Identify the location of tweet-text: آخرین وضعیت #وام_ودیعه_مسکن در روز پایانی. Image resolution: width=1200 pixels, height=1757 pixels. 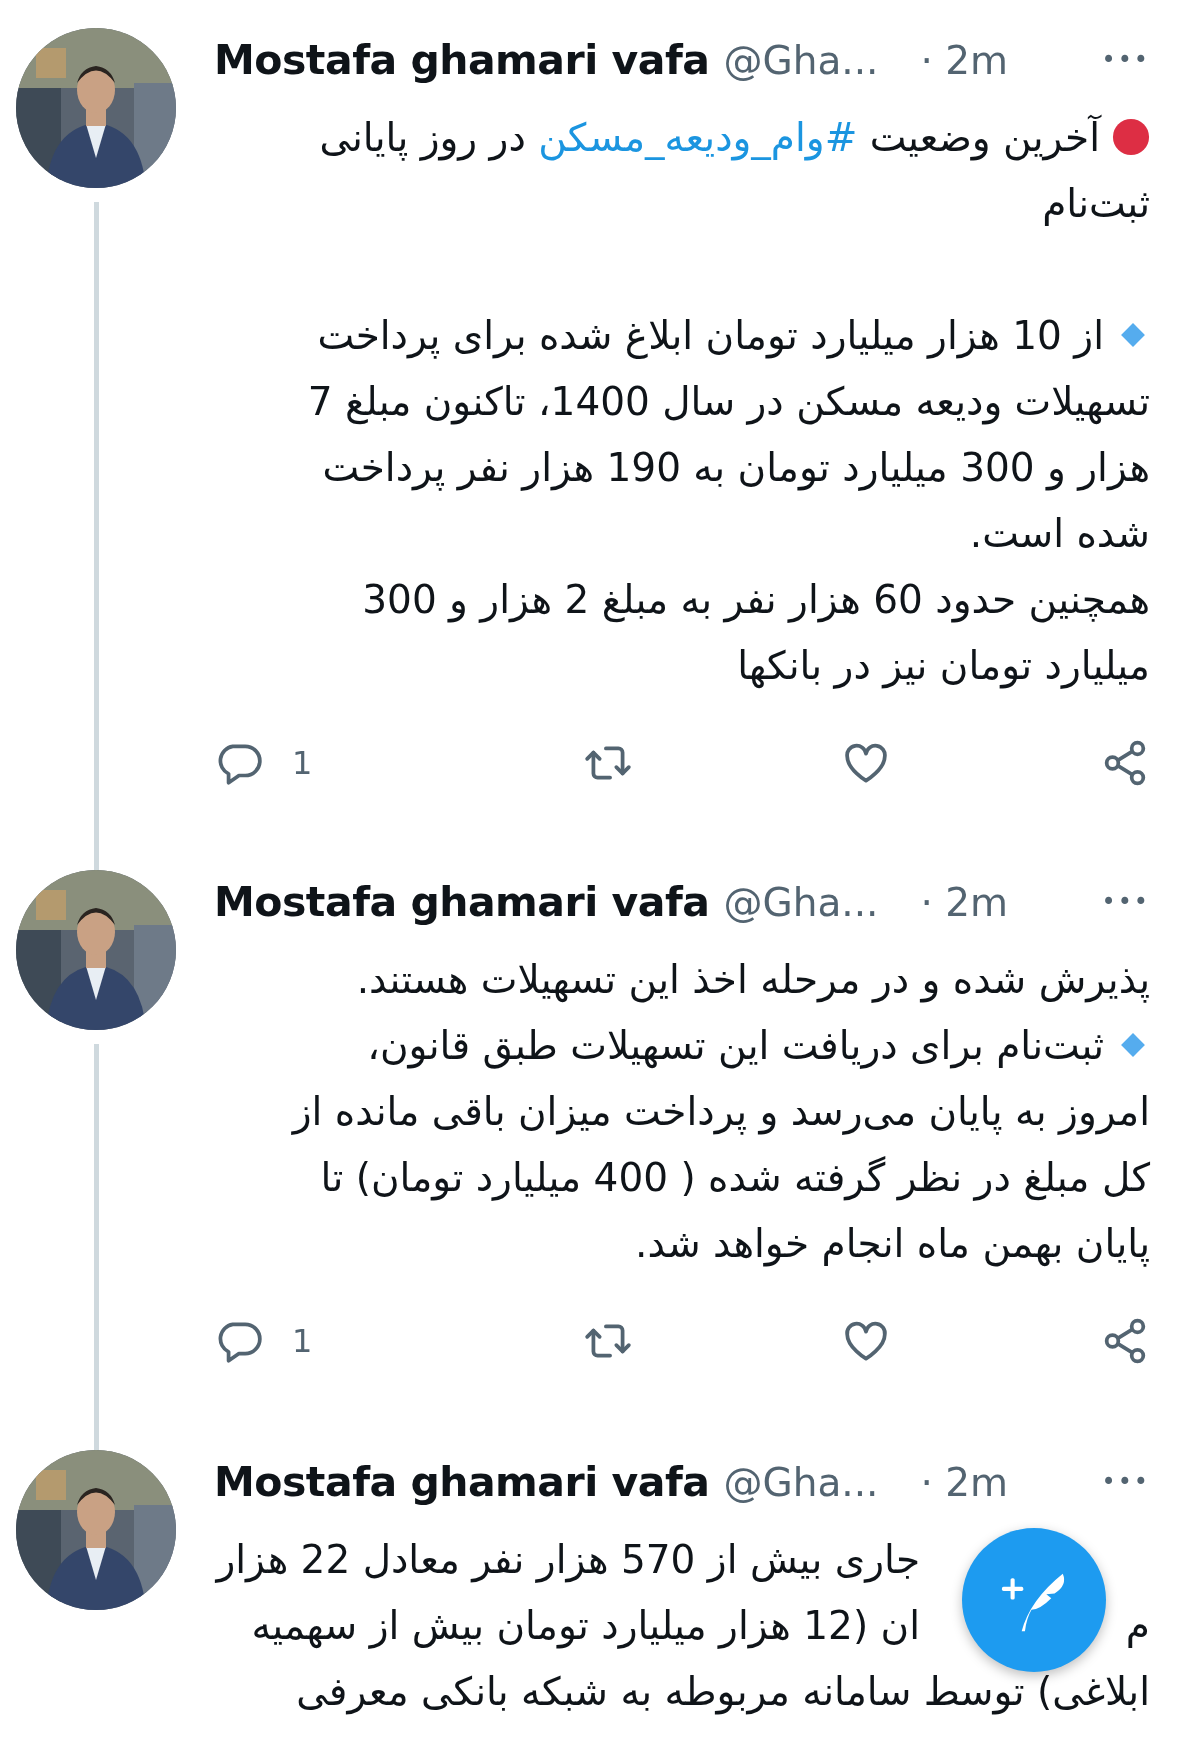
(709, 137).